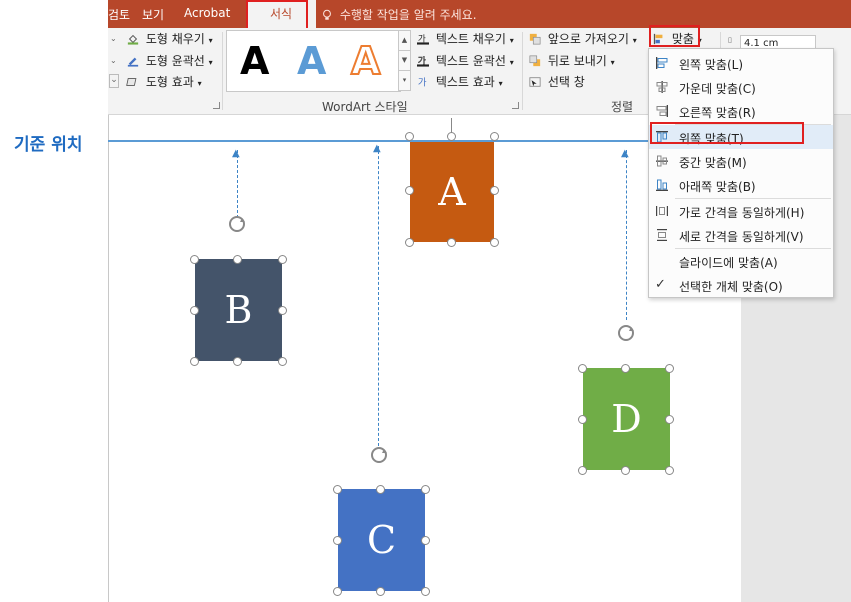 This screenshot has height=602, width=851. I want to click on move-arrow-c, so click(378, 296).